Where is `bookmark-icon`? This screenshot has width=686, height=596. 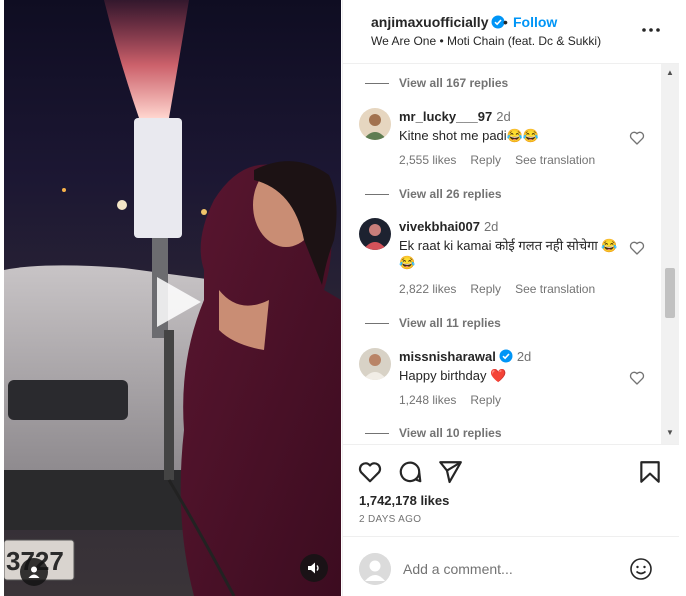 bookmark-icon is located at coordinates (650, 472).